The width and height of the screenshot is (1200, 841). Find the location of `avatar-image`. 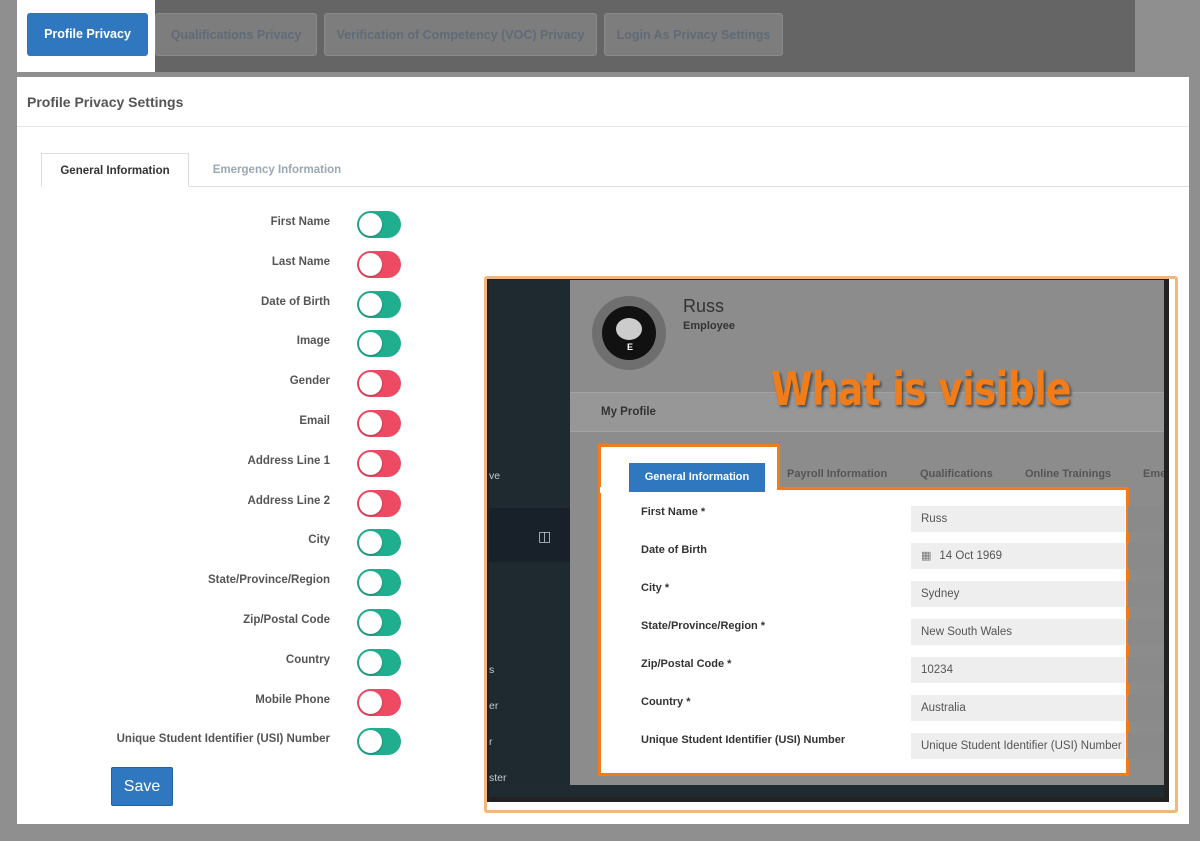

avatar-image is located at coordinates (629, 333).